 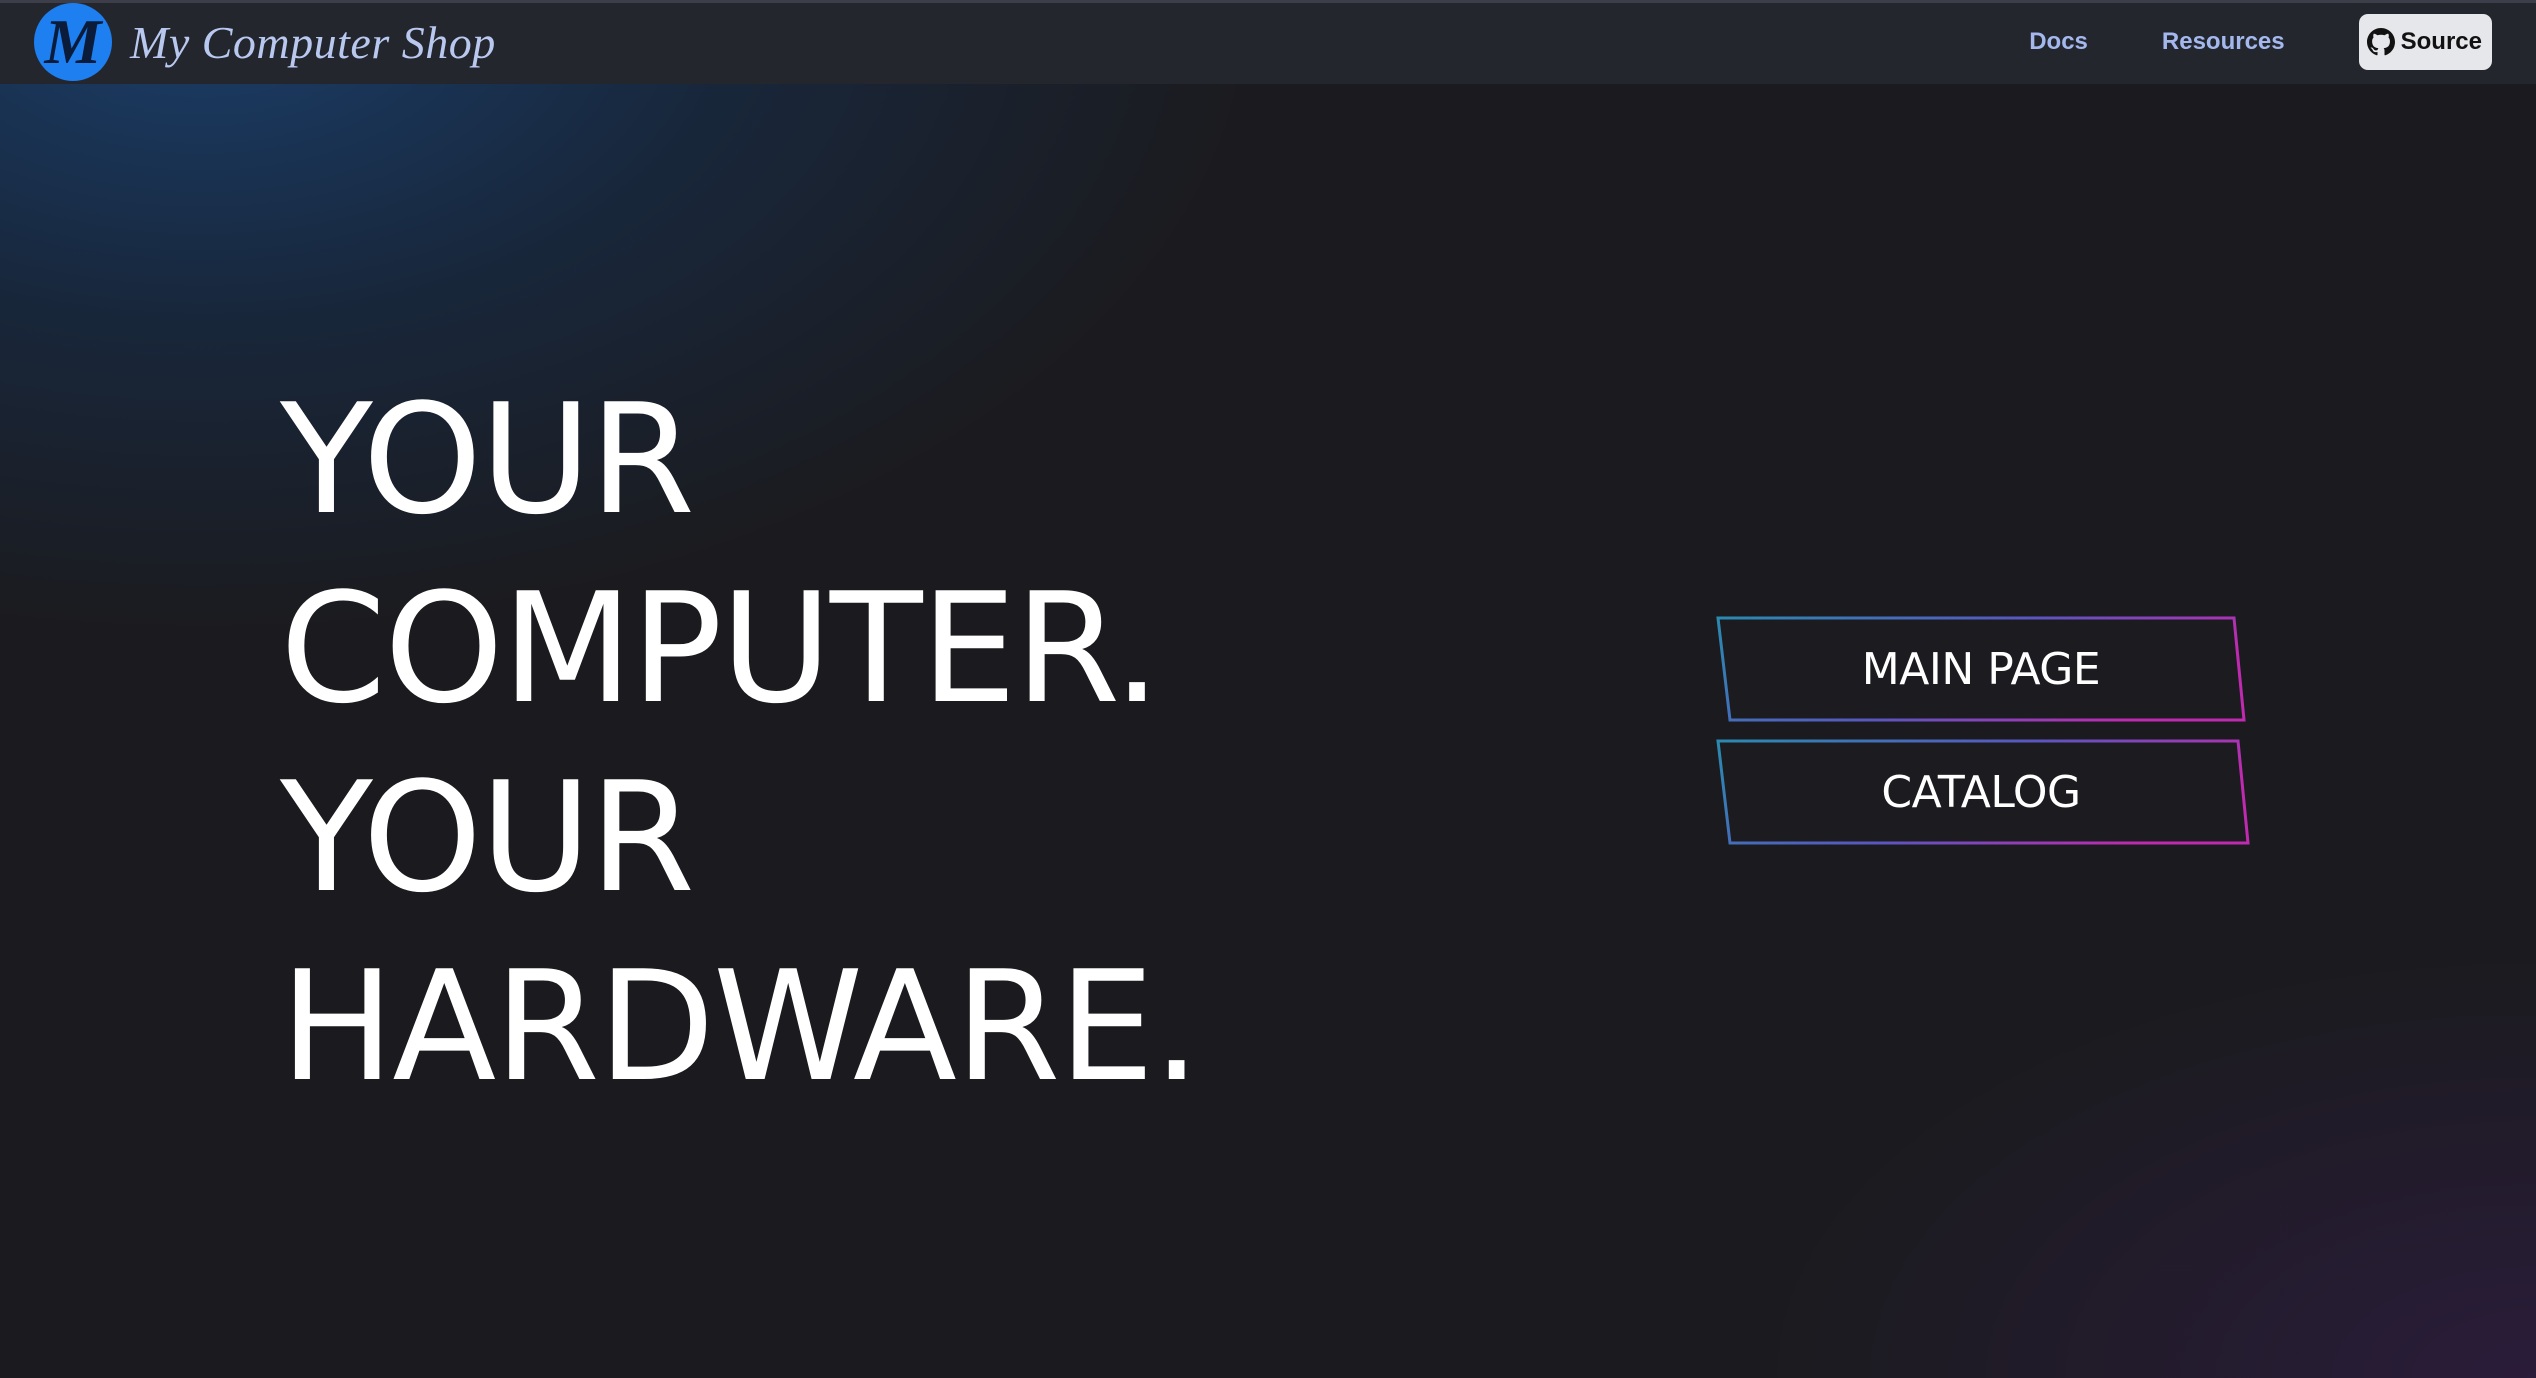 What do you see at coordinates (720, 648) in the screenshot?
I see `hero-line-2: COMPUTER.` at bounding box center [720, 648].